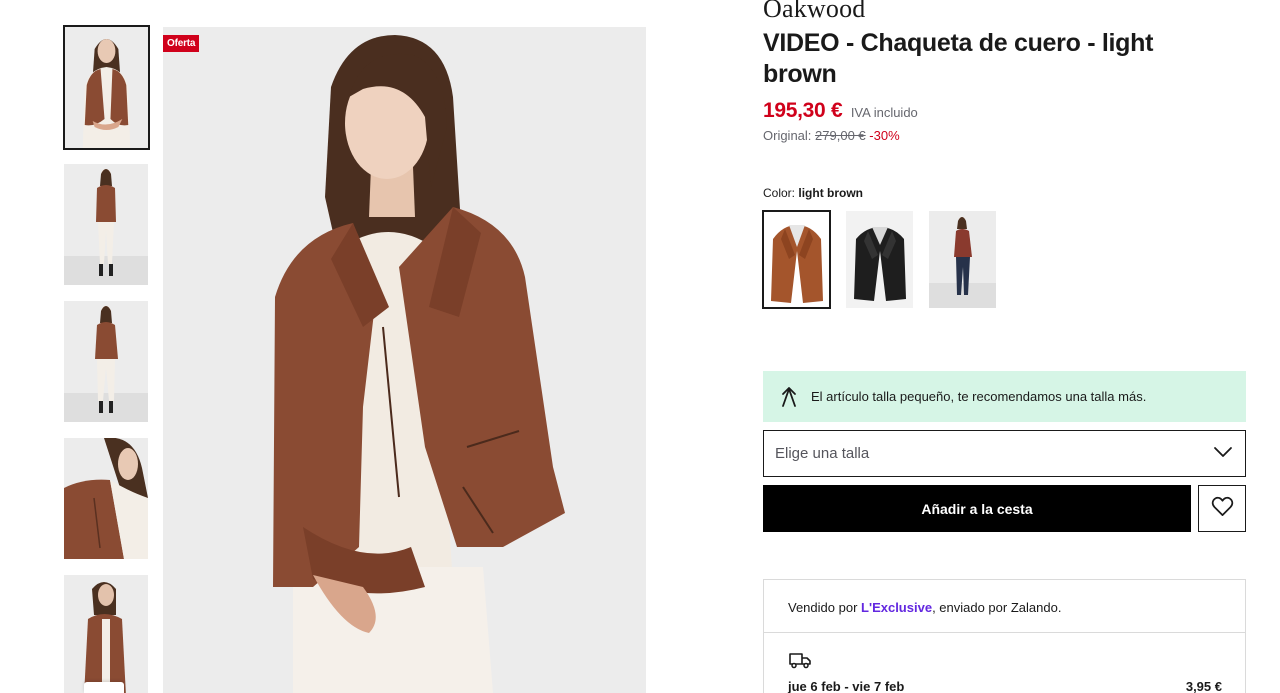  Describe the element at coordinates (896, 607) in the screenshot. I see `seller-link: L'Exclusive` at that location.